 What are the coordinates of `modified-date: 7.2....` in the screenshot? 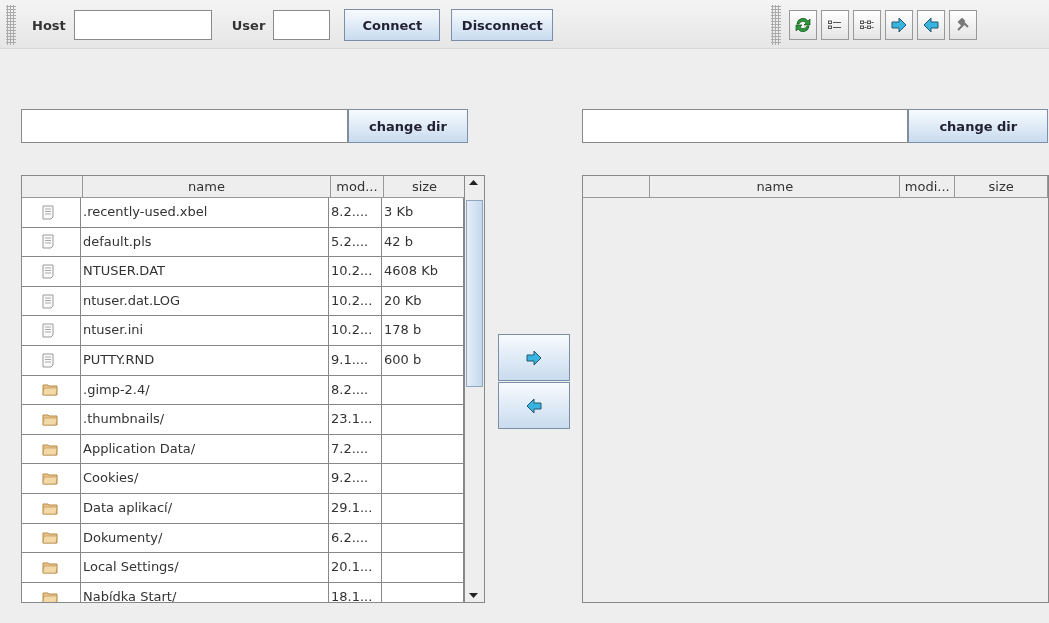 It's located at (355, 449).